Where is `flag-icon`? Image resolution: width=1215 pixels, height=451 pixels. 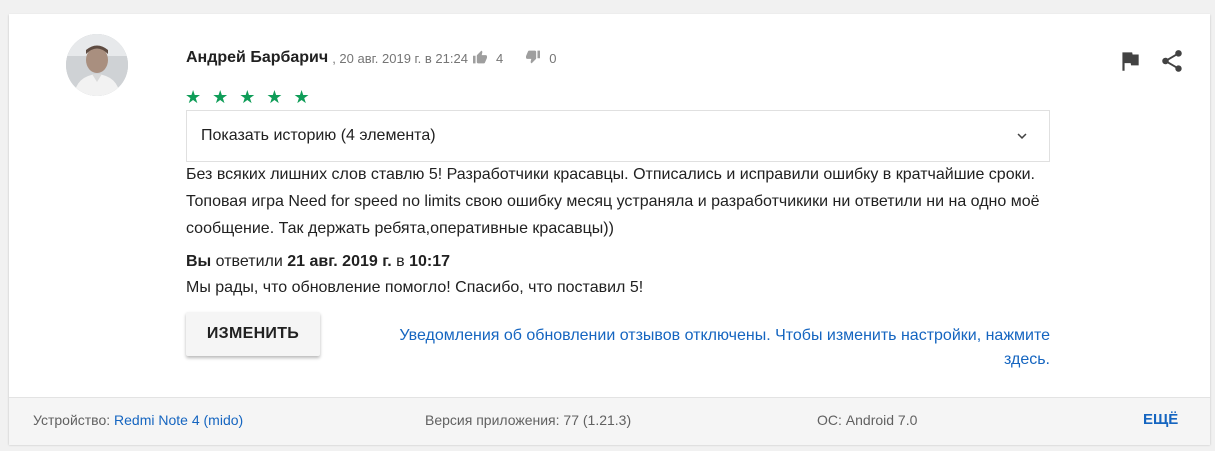
flag-icon is located at coordinates (1130, 61).